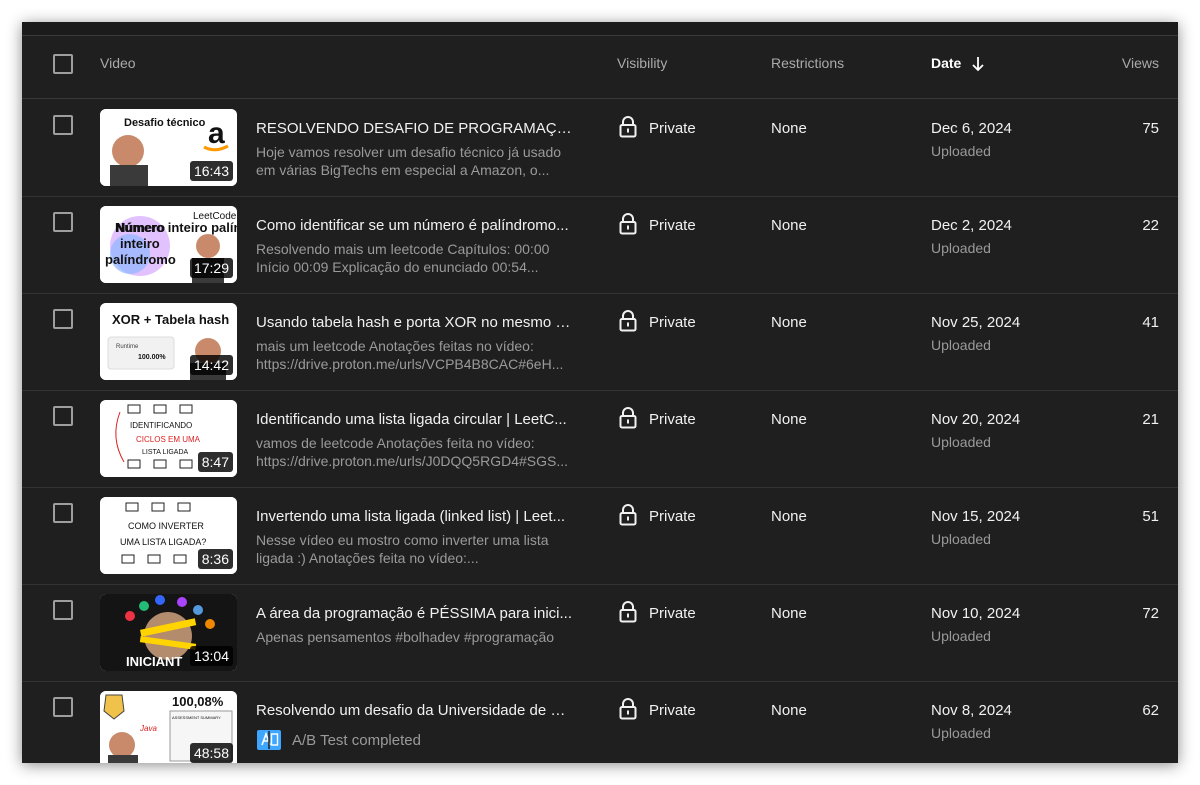 This screenshot has height=785, width=1200. Describe the element at coordinates (215, 462) in the screenshot. I see `video-duration: 8:47` at that location.